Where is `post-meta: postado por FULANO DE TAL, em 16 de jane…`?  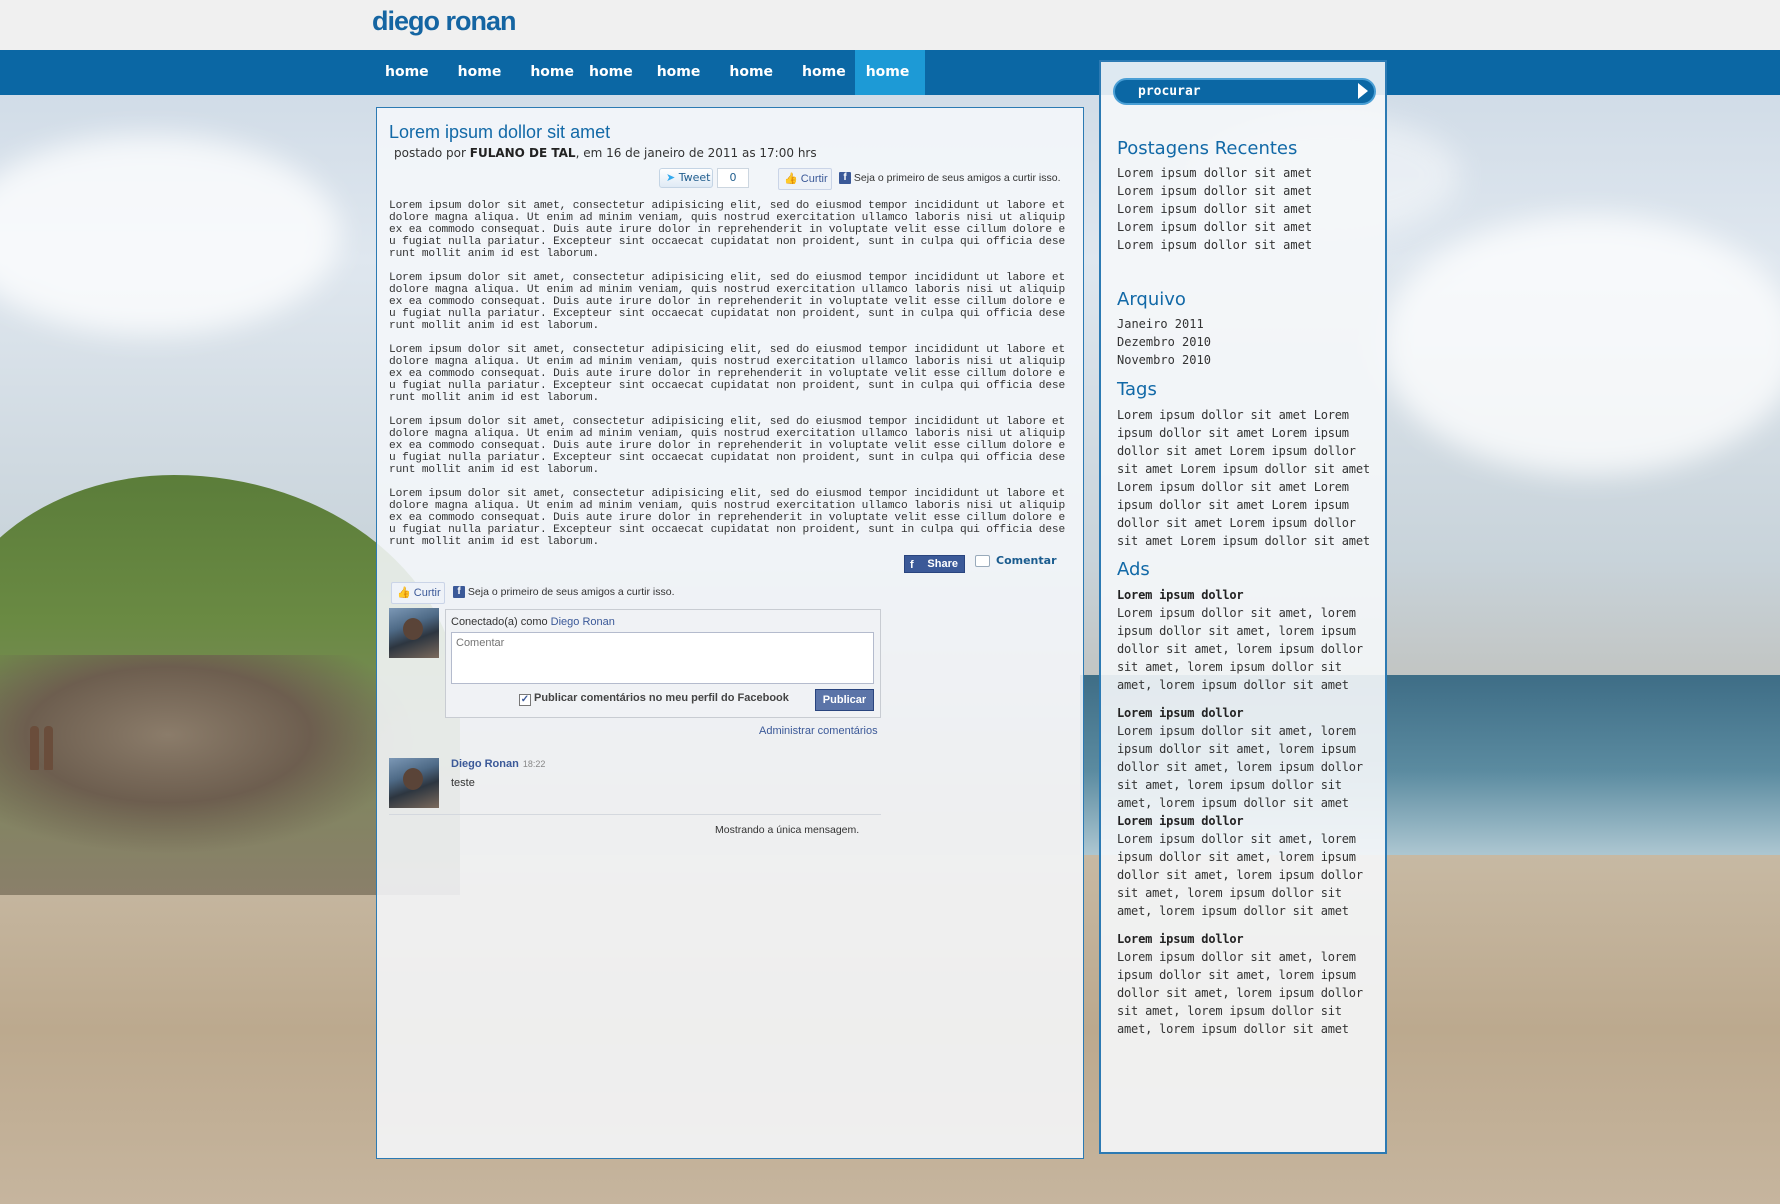 post-meta: postado por FULANO DE TAL, em 16 de jane… is located at coordinates (605, 153).